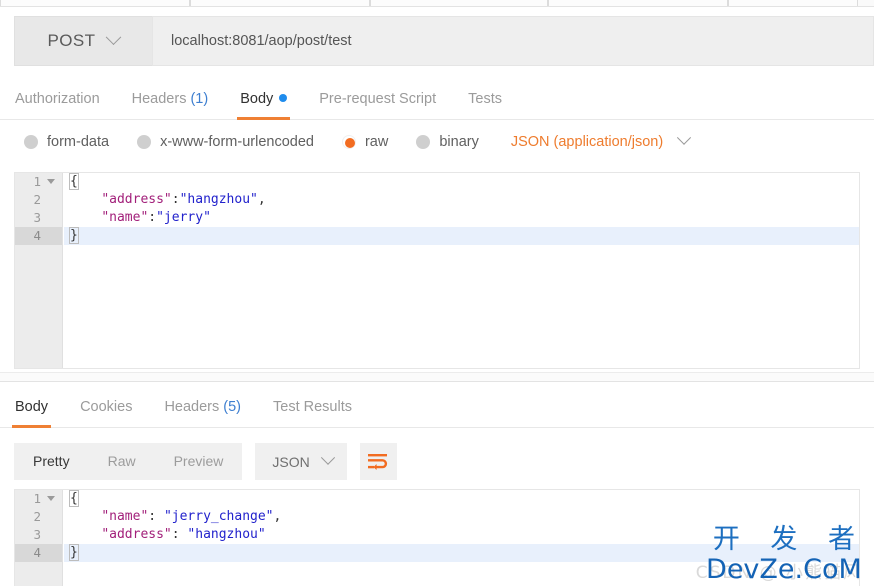  What do you see at coordinates (37, 199) in the screenshot?
I see `request-line-number: 2` at bounding box center [37, 199].